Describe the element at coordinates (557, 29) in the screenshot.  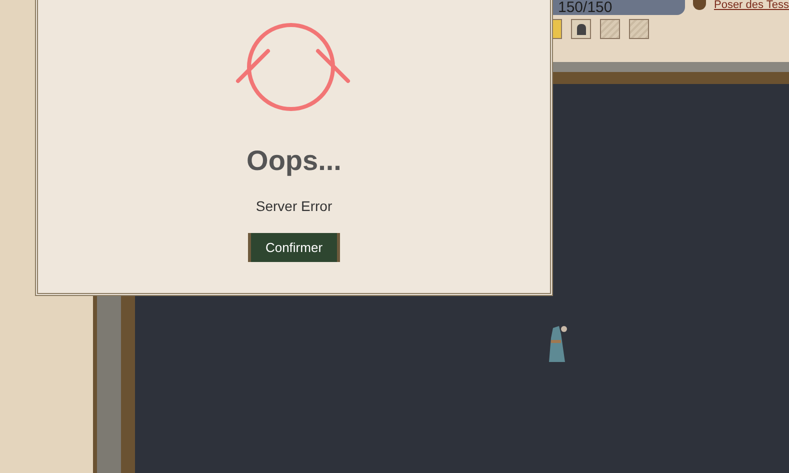
I see `item-slot` at that location.